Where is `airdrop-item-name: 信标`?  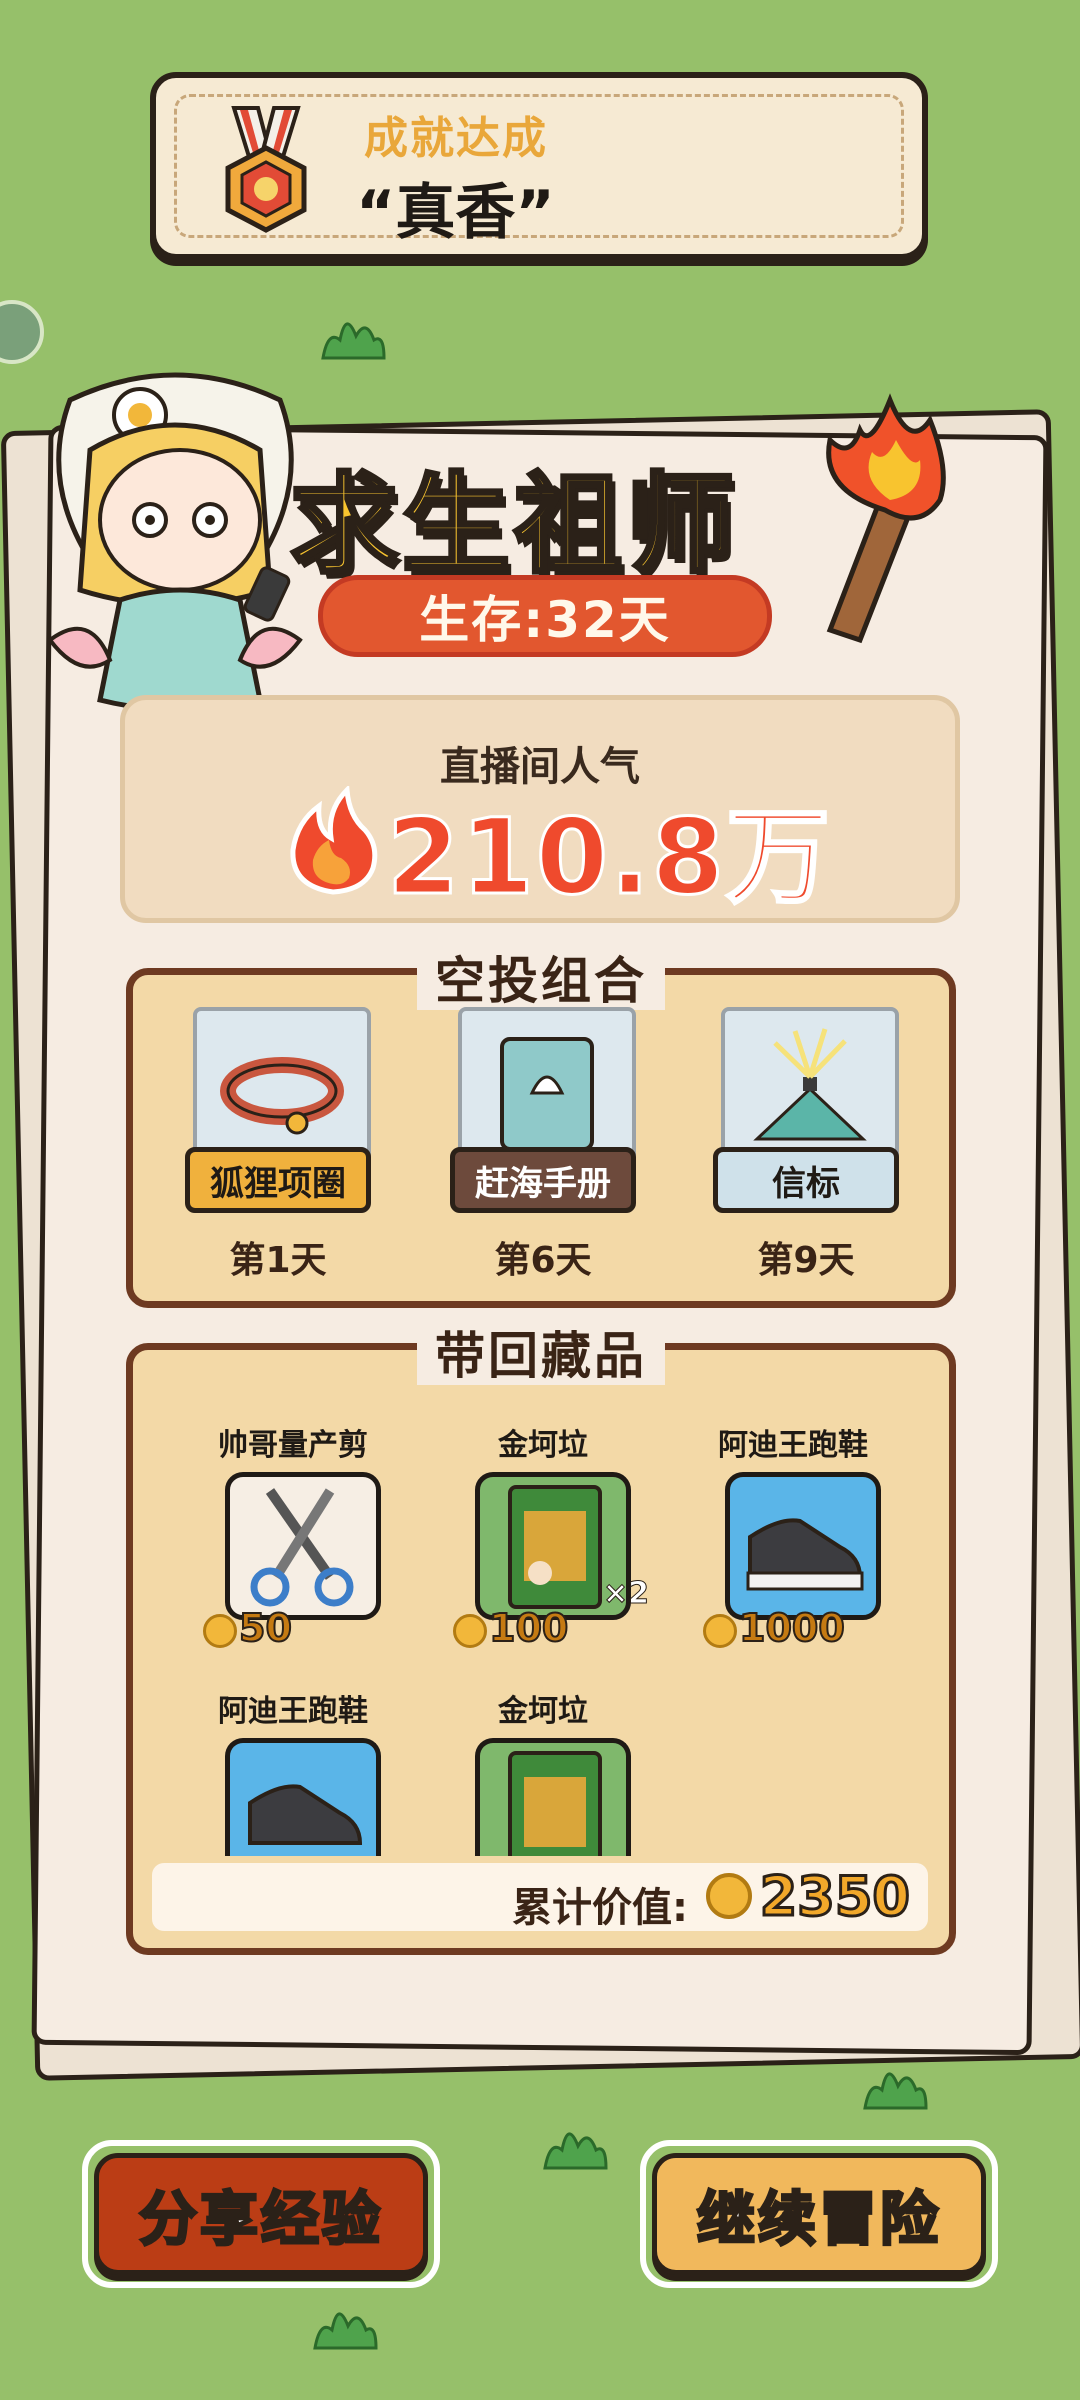 airdrop-item-name: 信标 is located at coordinates (806, 1180).